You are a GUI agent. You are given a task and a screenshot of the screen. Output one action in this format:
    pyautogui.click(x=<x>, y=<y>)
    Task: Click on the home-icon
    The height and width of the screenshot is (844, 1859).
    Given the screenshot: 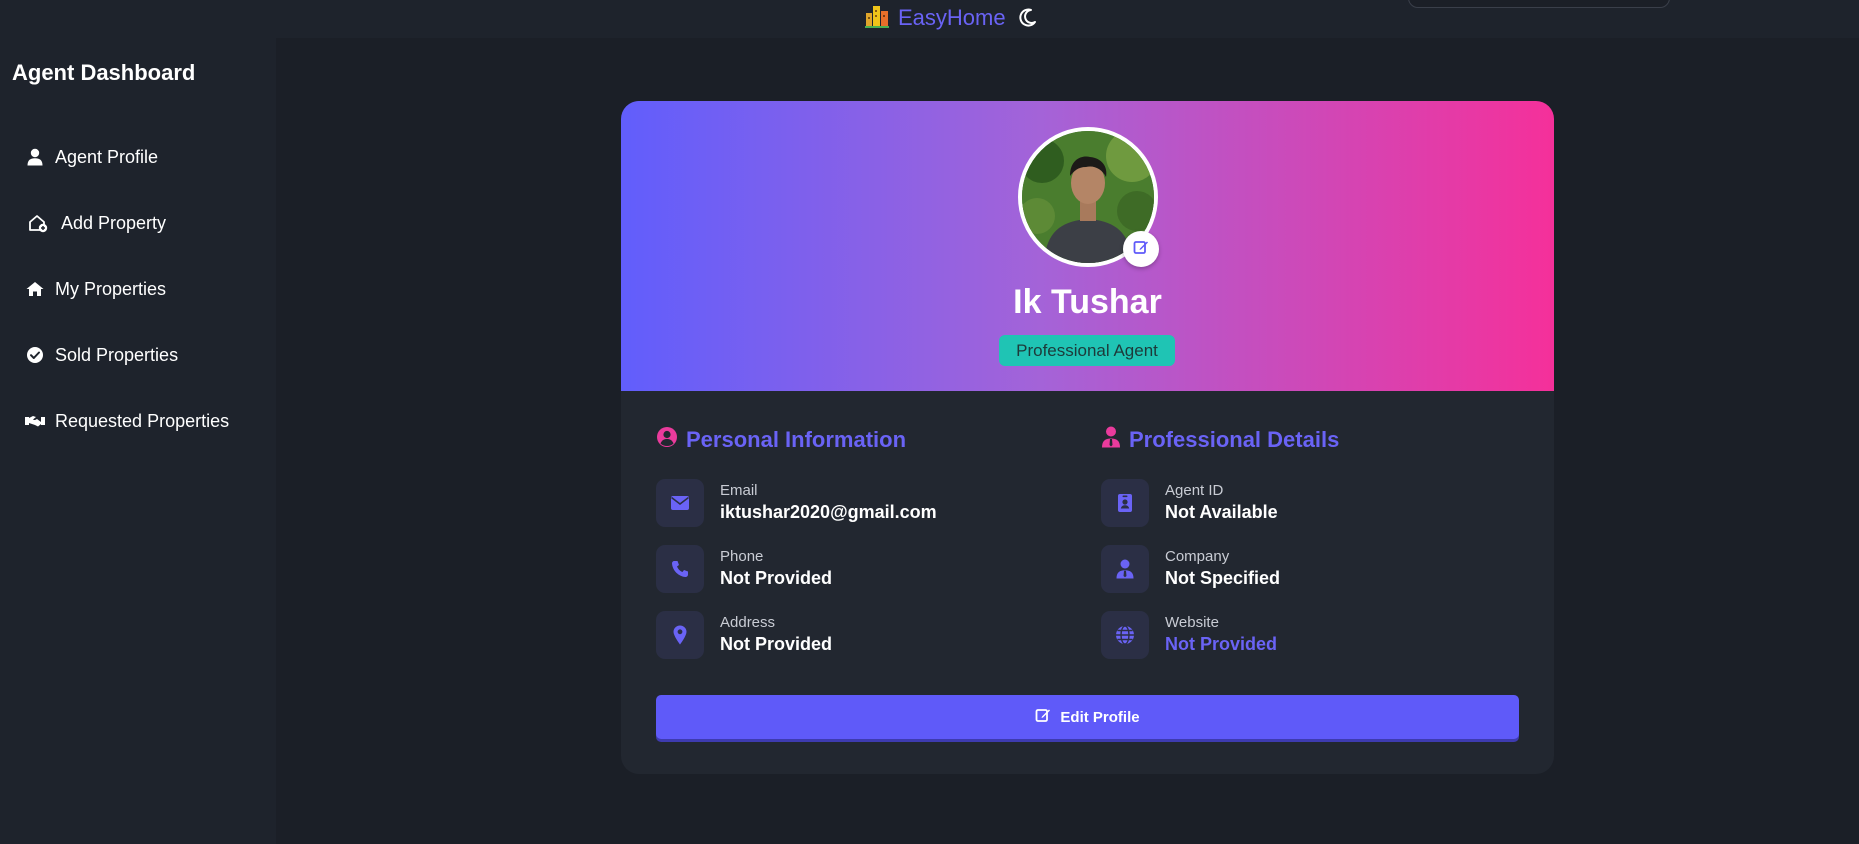 What is the action you would take?
    pyautogui.click(x=35, y=289)
    